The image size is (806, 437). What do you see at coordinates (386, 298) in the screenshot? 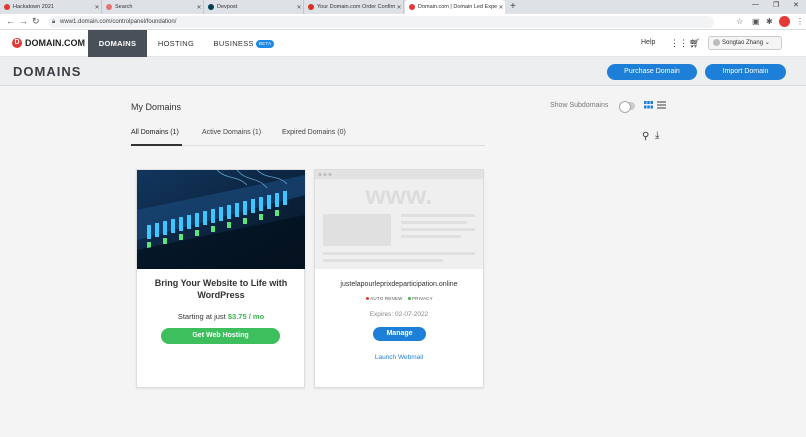
I see `auto-renew-label: AUTO RENEW` at bounding box center [386, 298].